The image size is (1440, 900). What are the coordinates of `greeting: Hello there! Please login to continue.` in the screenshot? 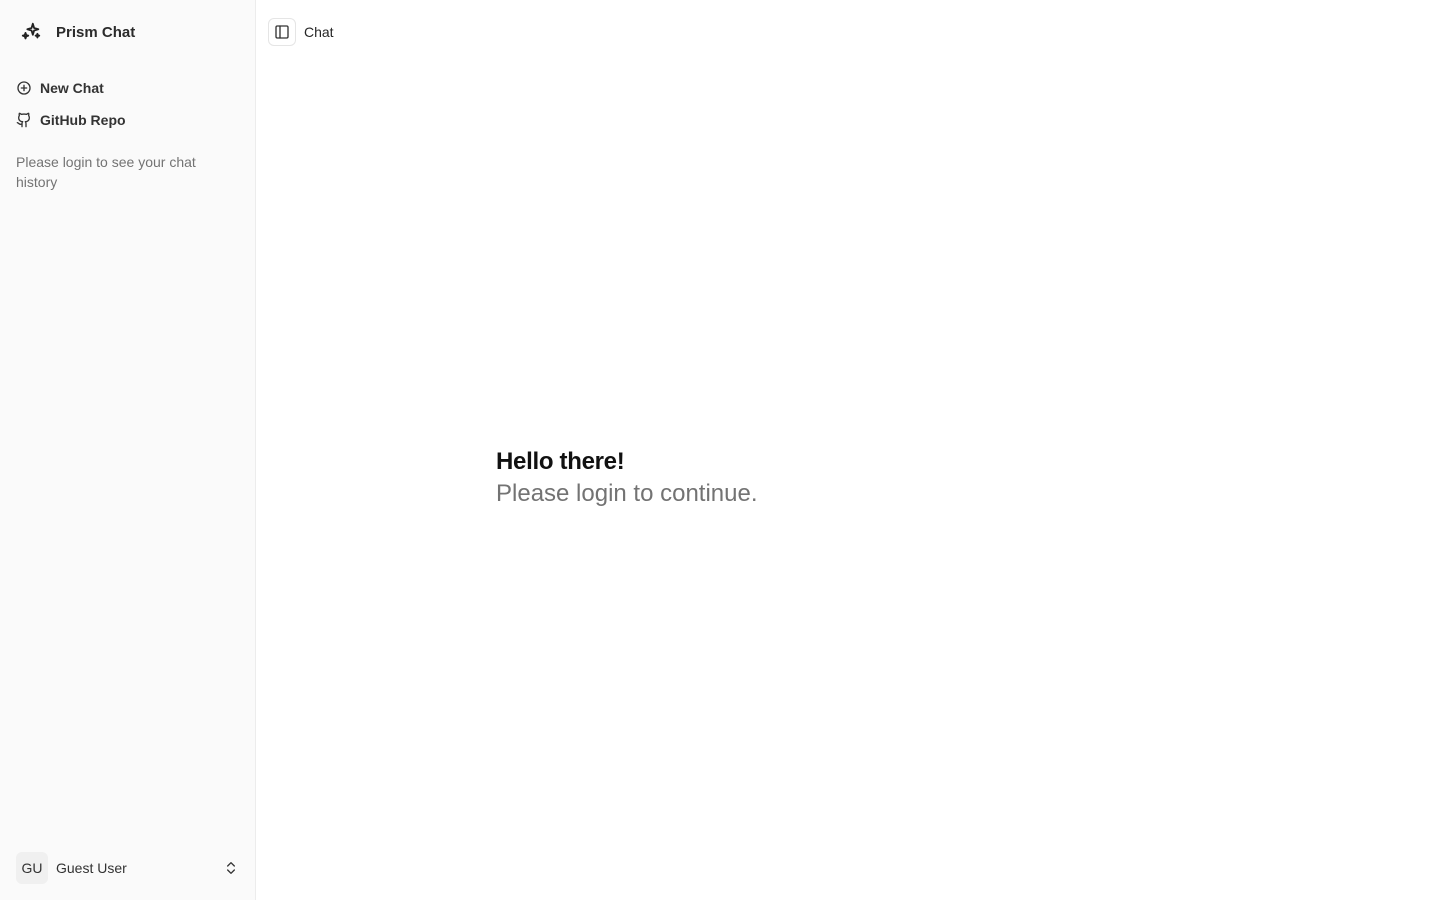 It's located at (627, 478).